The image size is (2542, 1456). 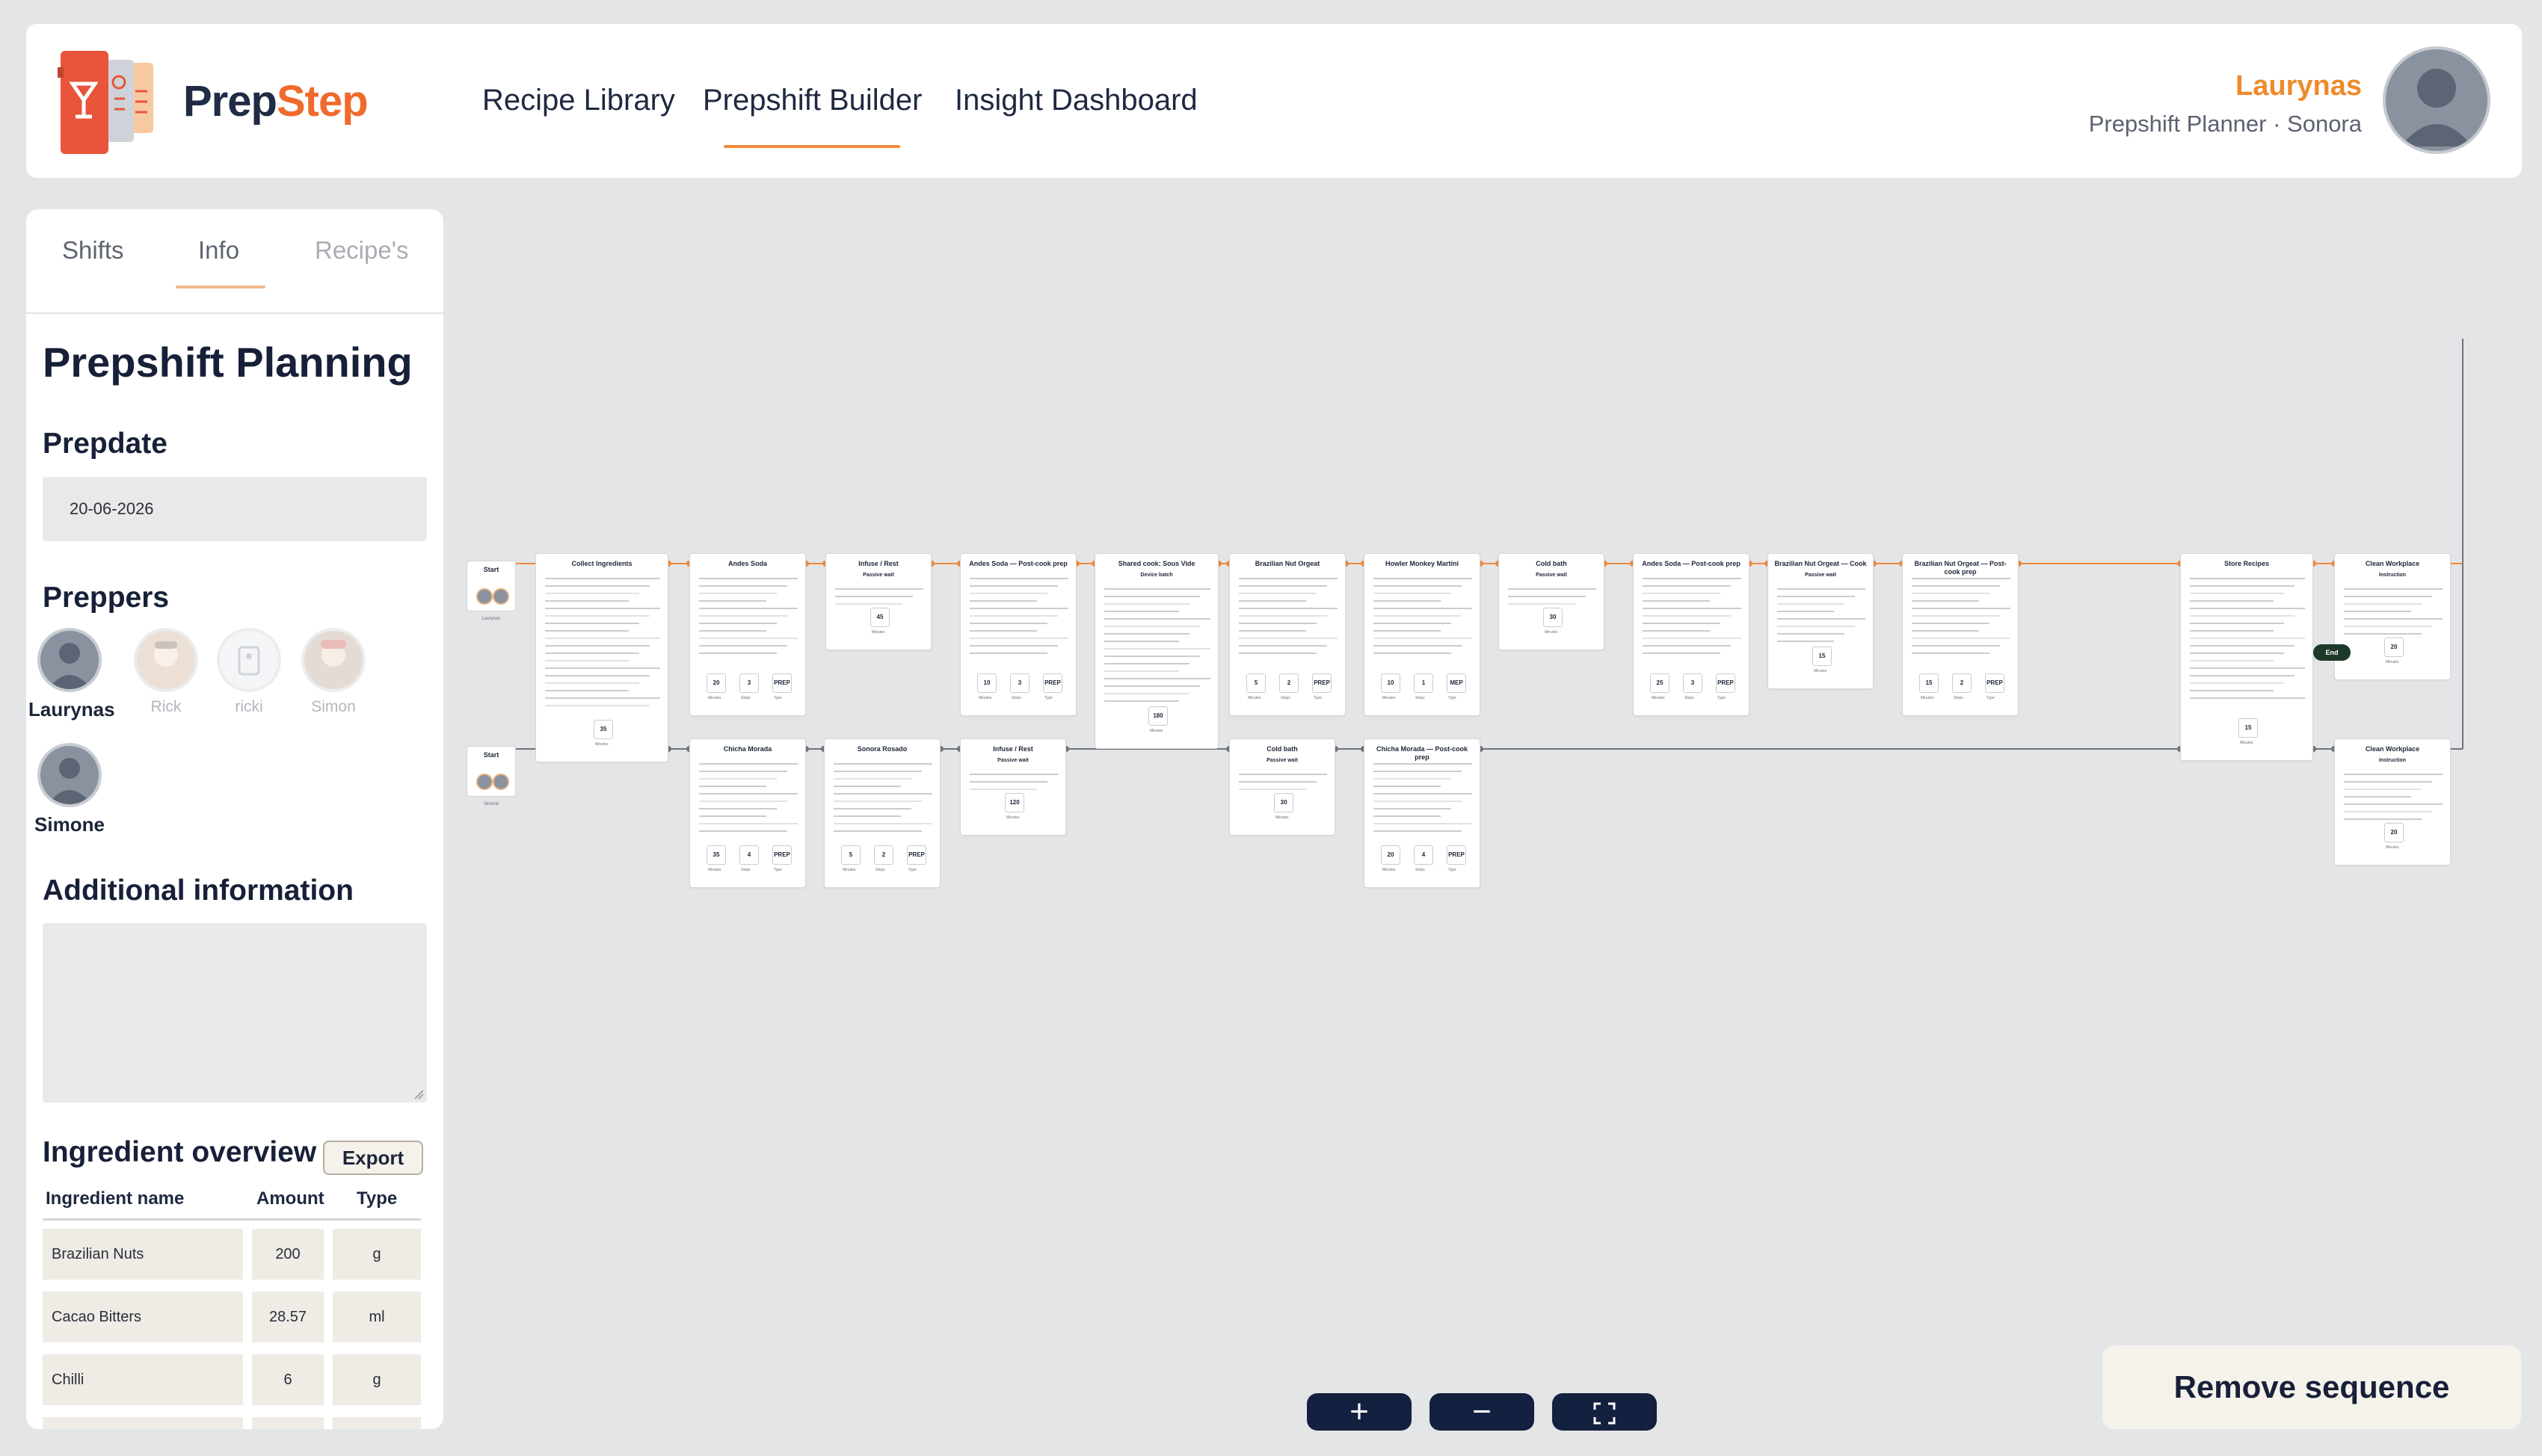 I want to click on nav-insight-dashboard: Insight Dashboard, so click(x=1077, y=100).